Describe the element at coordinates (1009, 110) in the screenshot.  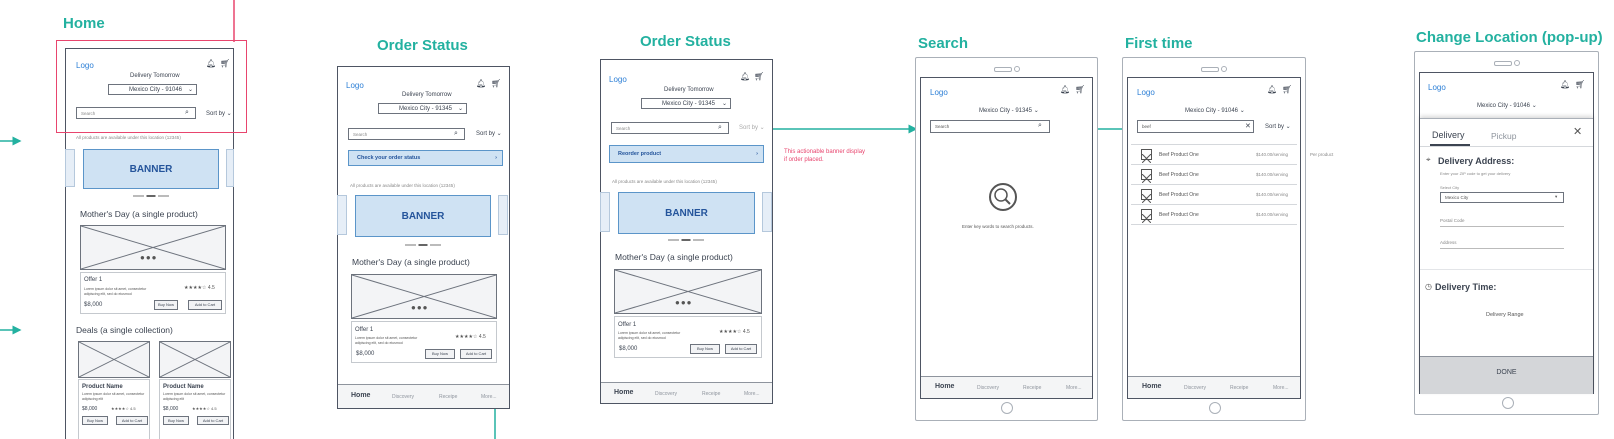
I see `search-location-select: Mexico City - 91345 ⌄` at that location.